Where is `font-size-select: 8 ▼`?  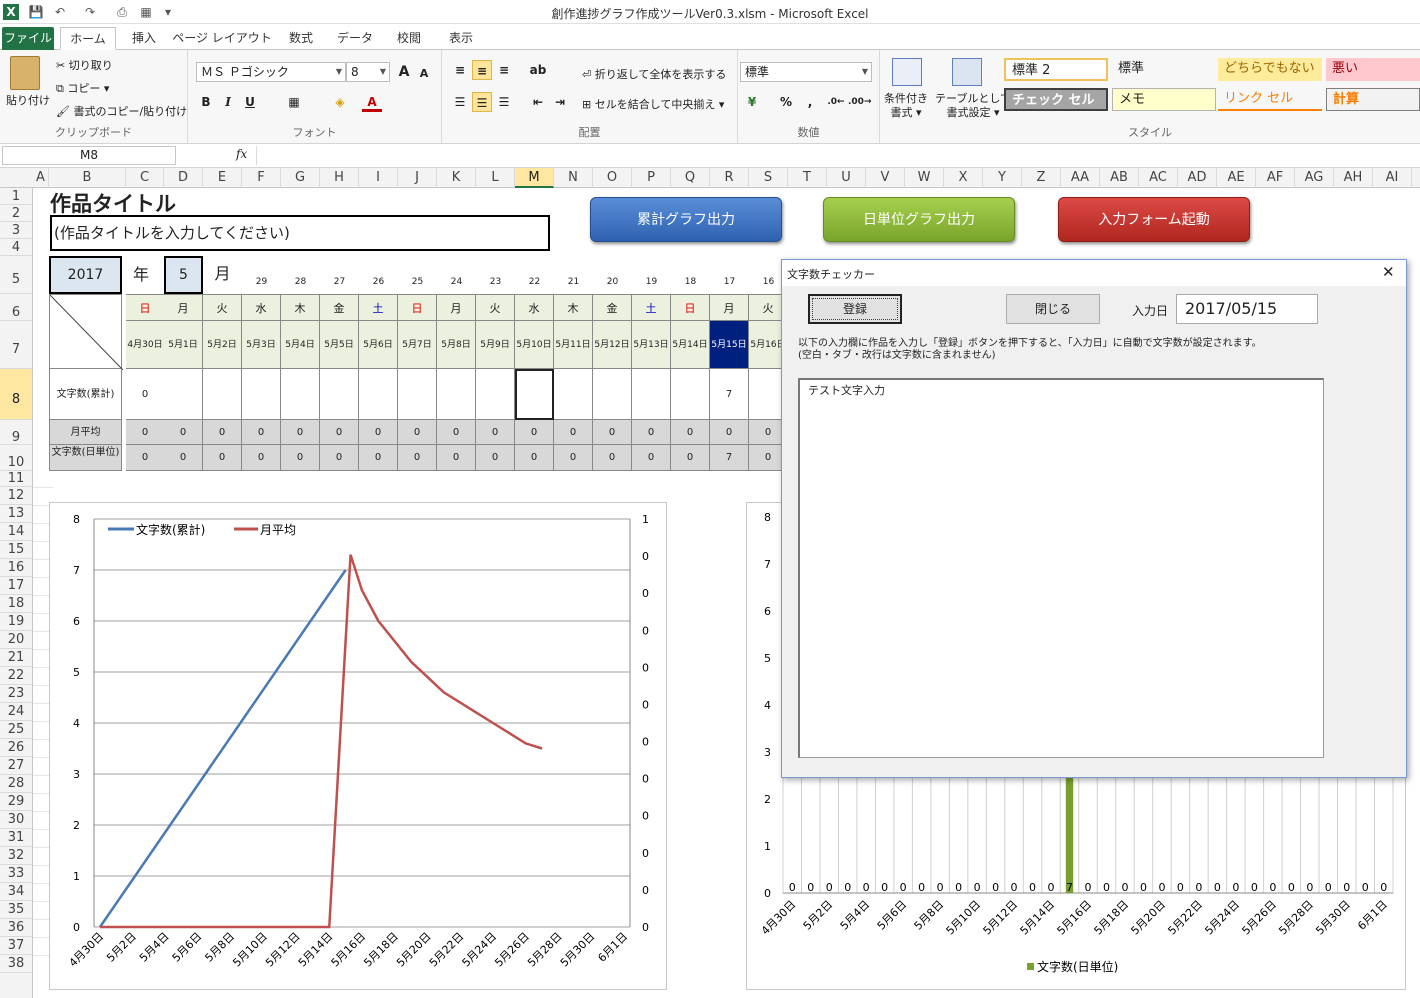 font-size-select: 8 ▼ is located at coordinates (368, 72).